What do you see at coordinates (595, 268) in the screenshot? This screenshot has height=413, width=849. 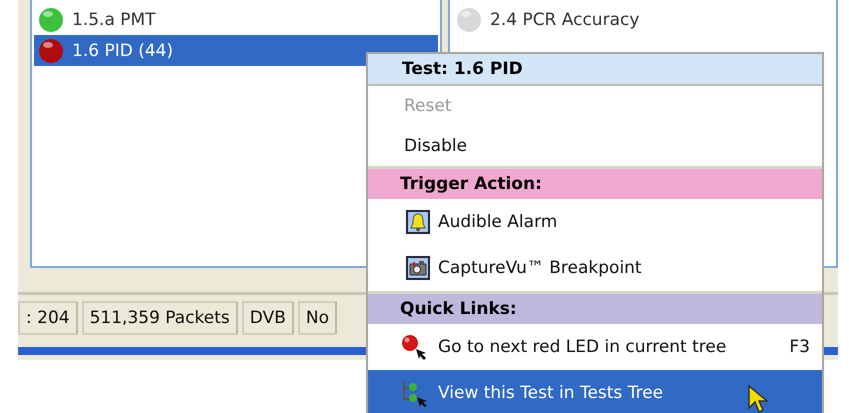 I see `menu-item: CaptureVu™ Breakpoint` at bounding box center [595, 268].